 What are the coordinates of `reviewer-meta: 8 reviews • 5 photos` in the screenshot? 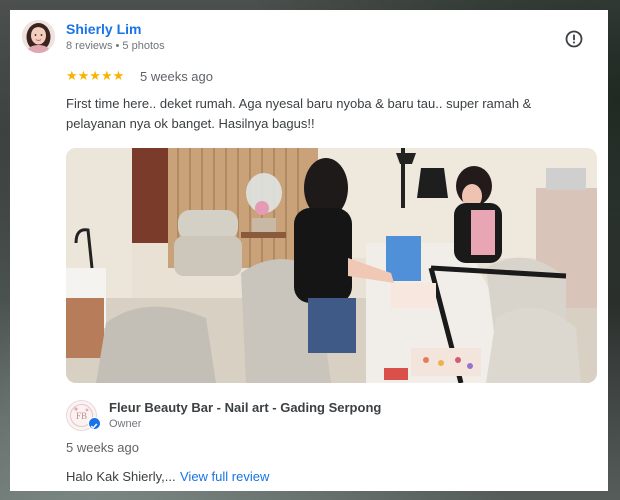 It's located at (115, 46).